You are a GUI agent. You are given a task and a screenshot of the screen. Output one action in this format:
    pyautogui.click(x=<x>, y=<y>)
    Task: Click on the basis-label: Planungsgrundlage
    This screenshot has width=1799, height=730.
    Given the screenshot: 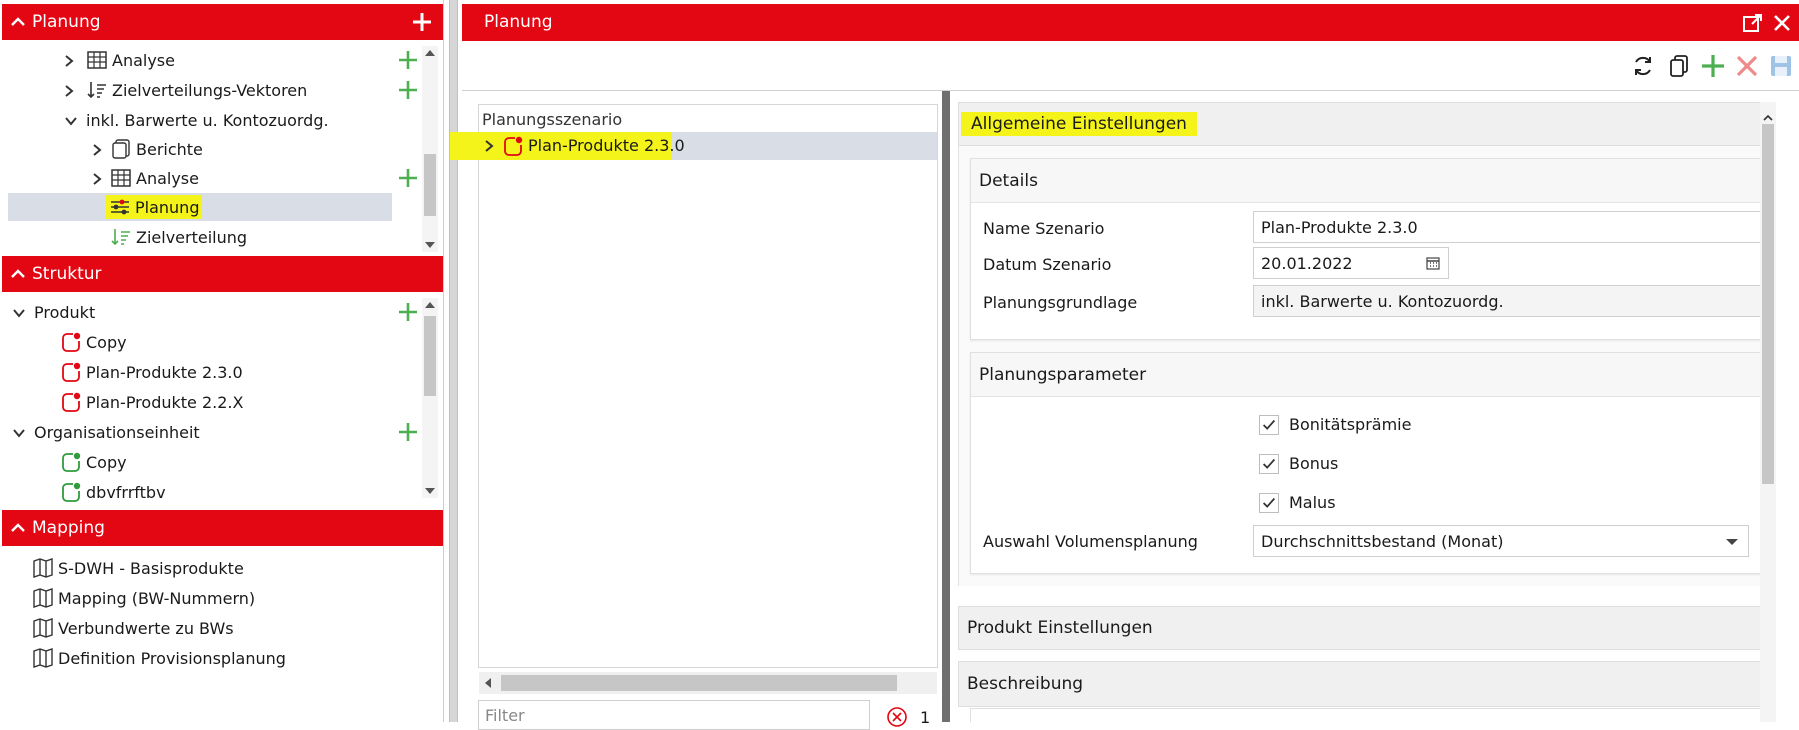 What is the action you would take?
    pyautogui.click(x=1060, y=302)
    